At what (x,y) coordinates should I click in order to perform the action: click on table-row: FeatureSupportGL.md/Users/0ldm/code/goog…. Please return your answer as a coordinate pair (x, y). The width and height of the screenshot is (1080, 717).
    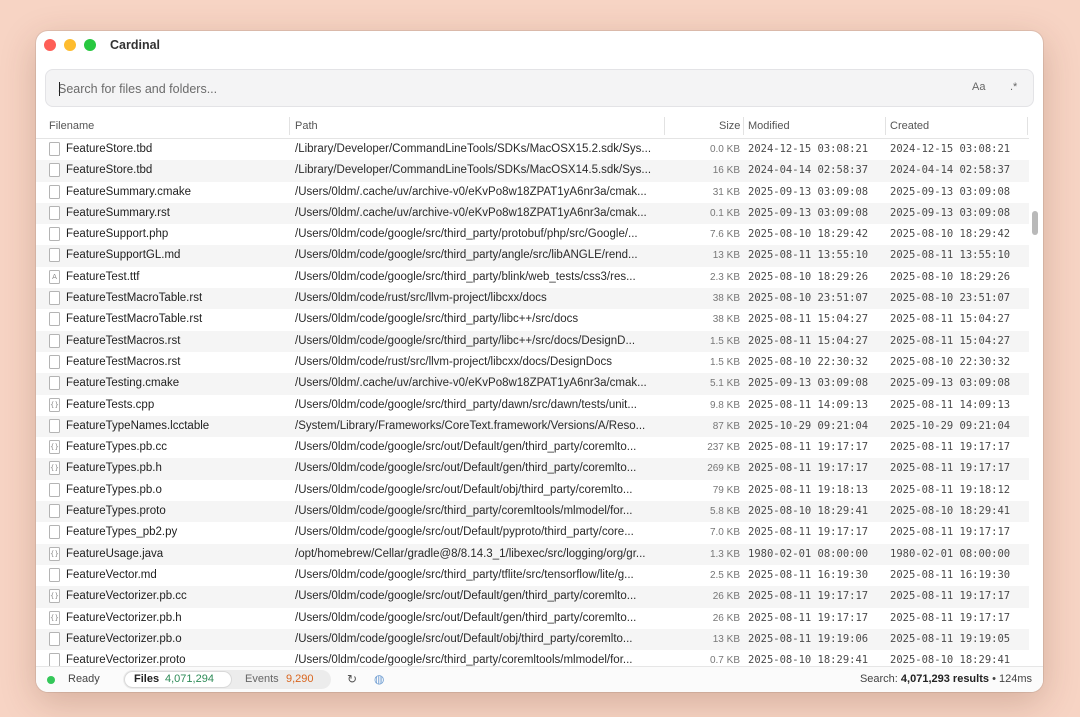
    Looking at the image, I should click on (532, 256).